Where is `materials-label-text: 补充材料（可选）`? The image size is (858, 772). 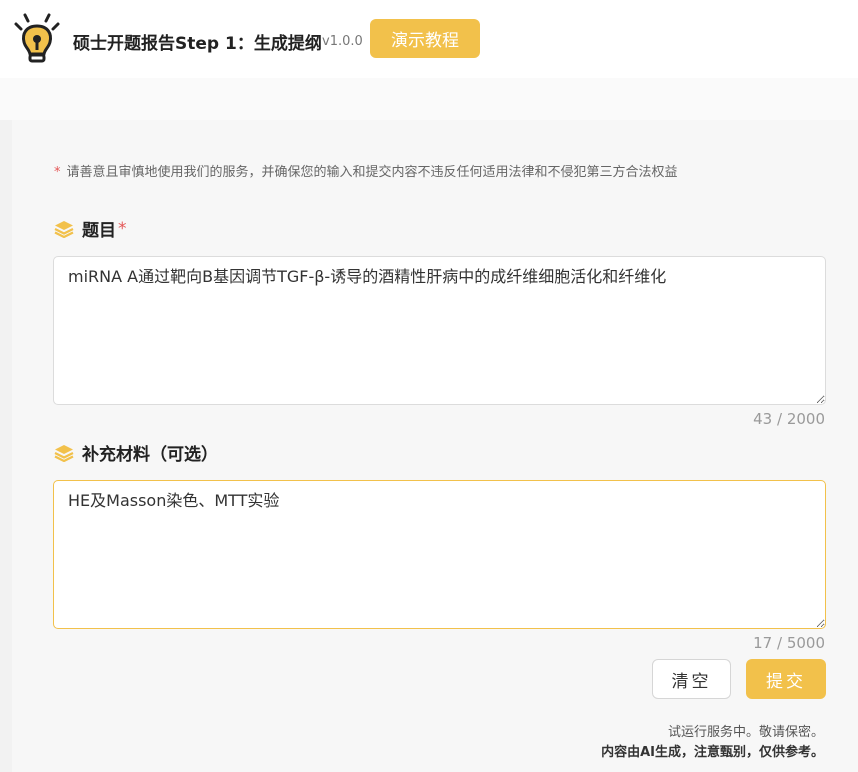
materials-label-text: 补充材料（可选） is located at coordinates (150, 455).